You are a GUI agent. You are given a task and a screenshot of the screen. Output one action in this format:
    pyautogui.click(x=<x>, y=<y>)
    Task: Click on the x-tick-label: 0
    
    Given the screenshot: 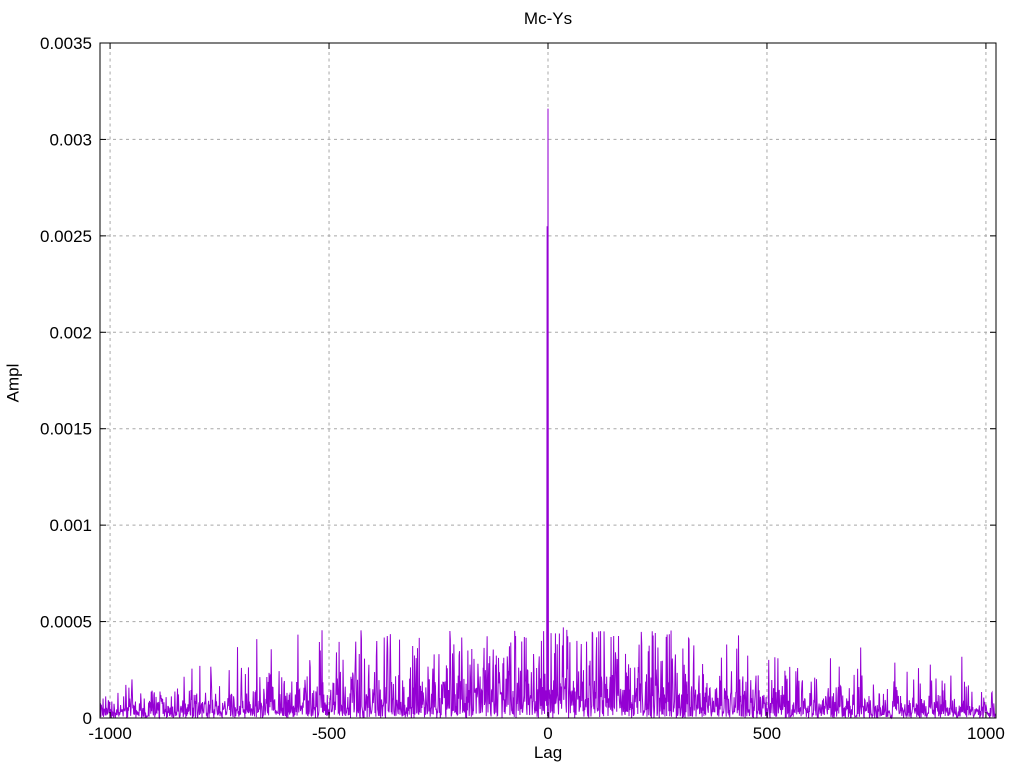 What is the action you would take?
    pyautogui.click(x=547, y=733)
    